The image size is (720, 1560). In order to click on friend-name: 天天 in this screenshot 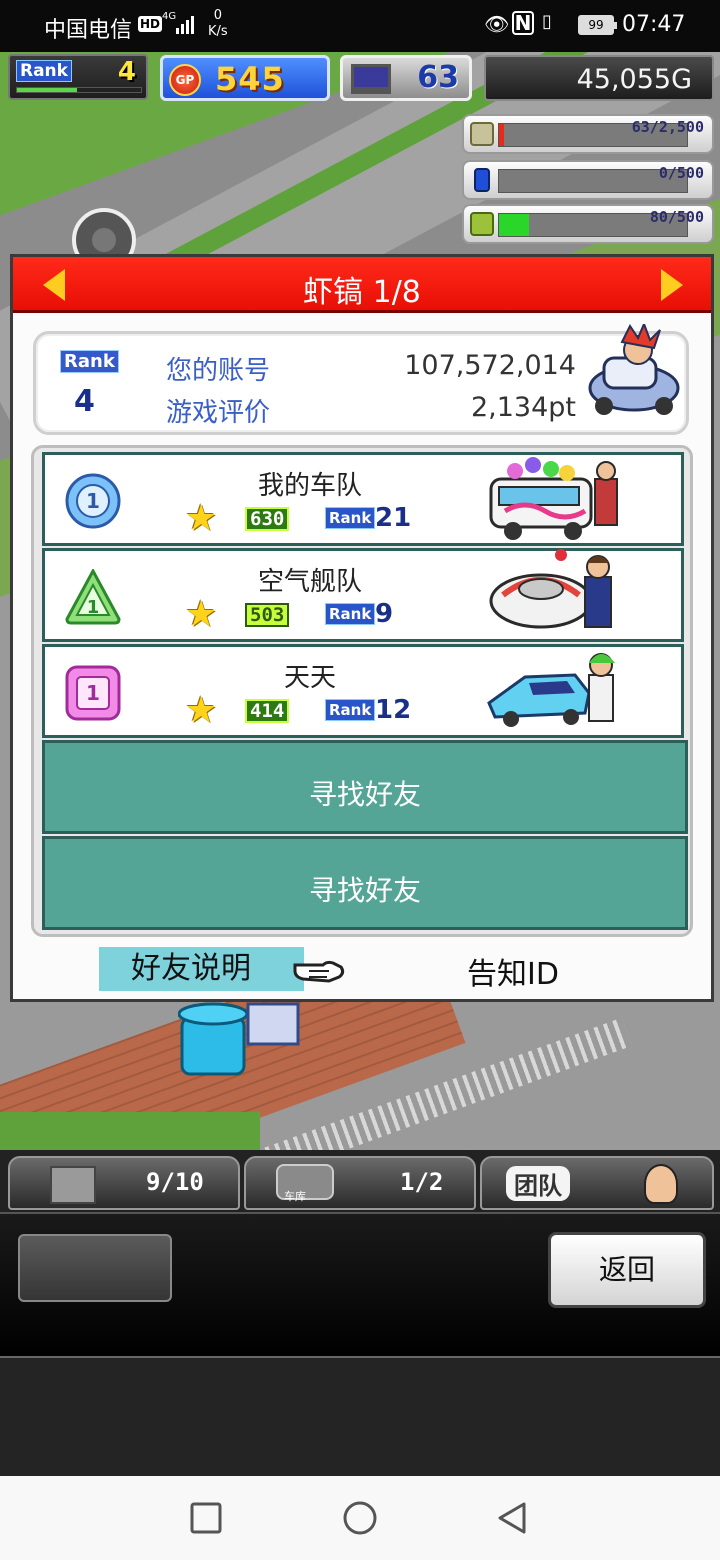, I will do `click(309, 678)`.